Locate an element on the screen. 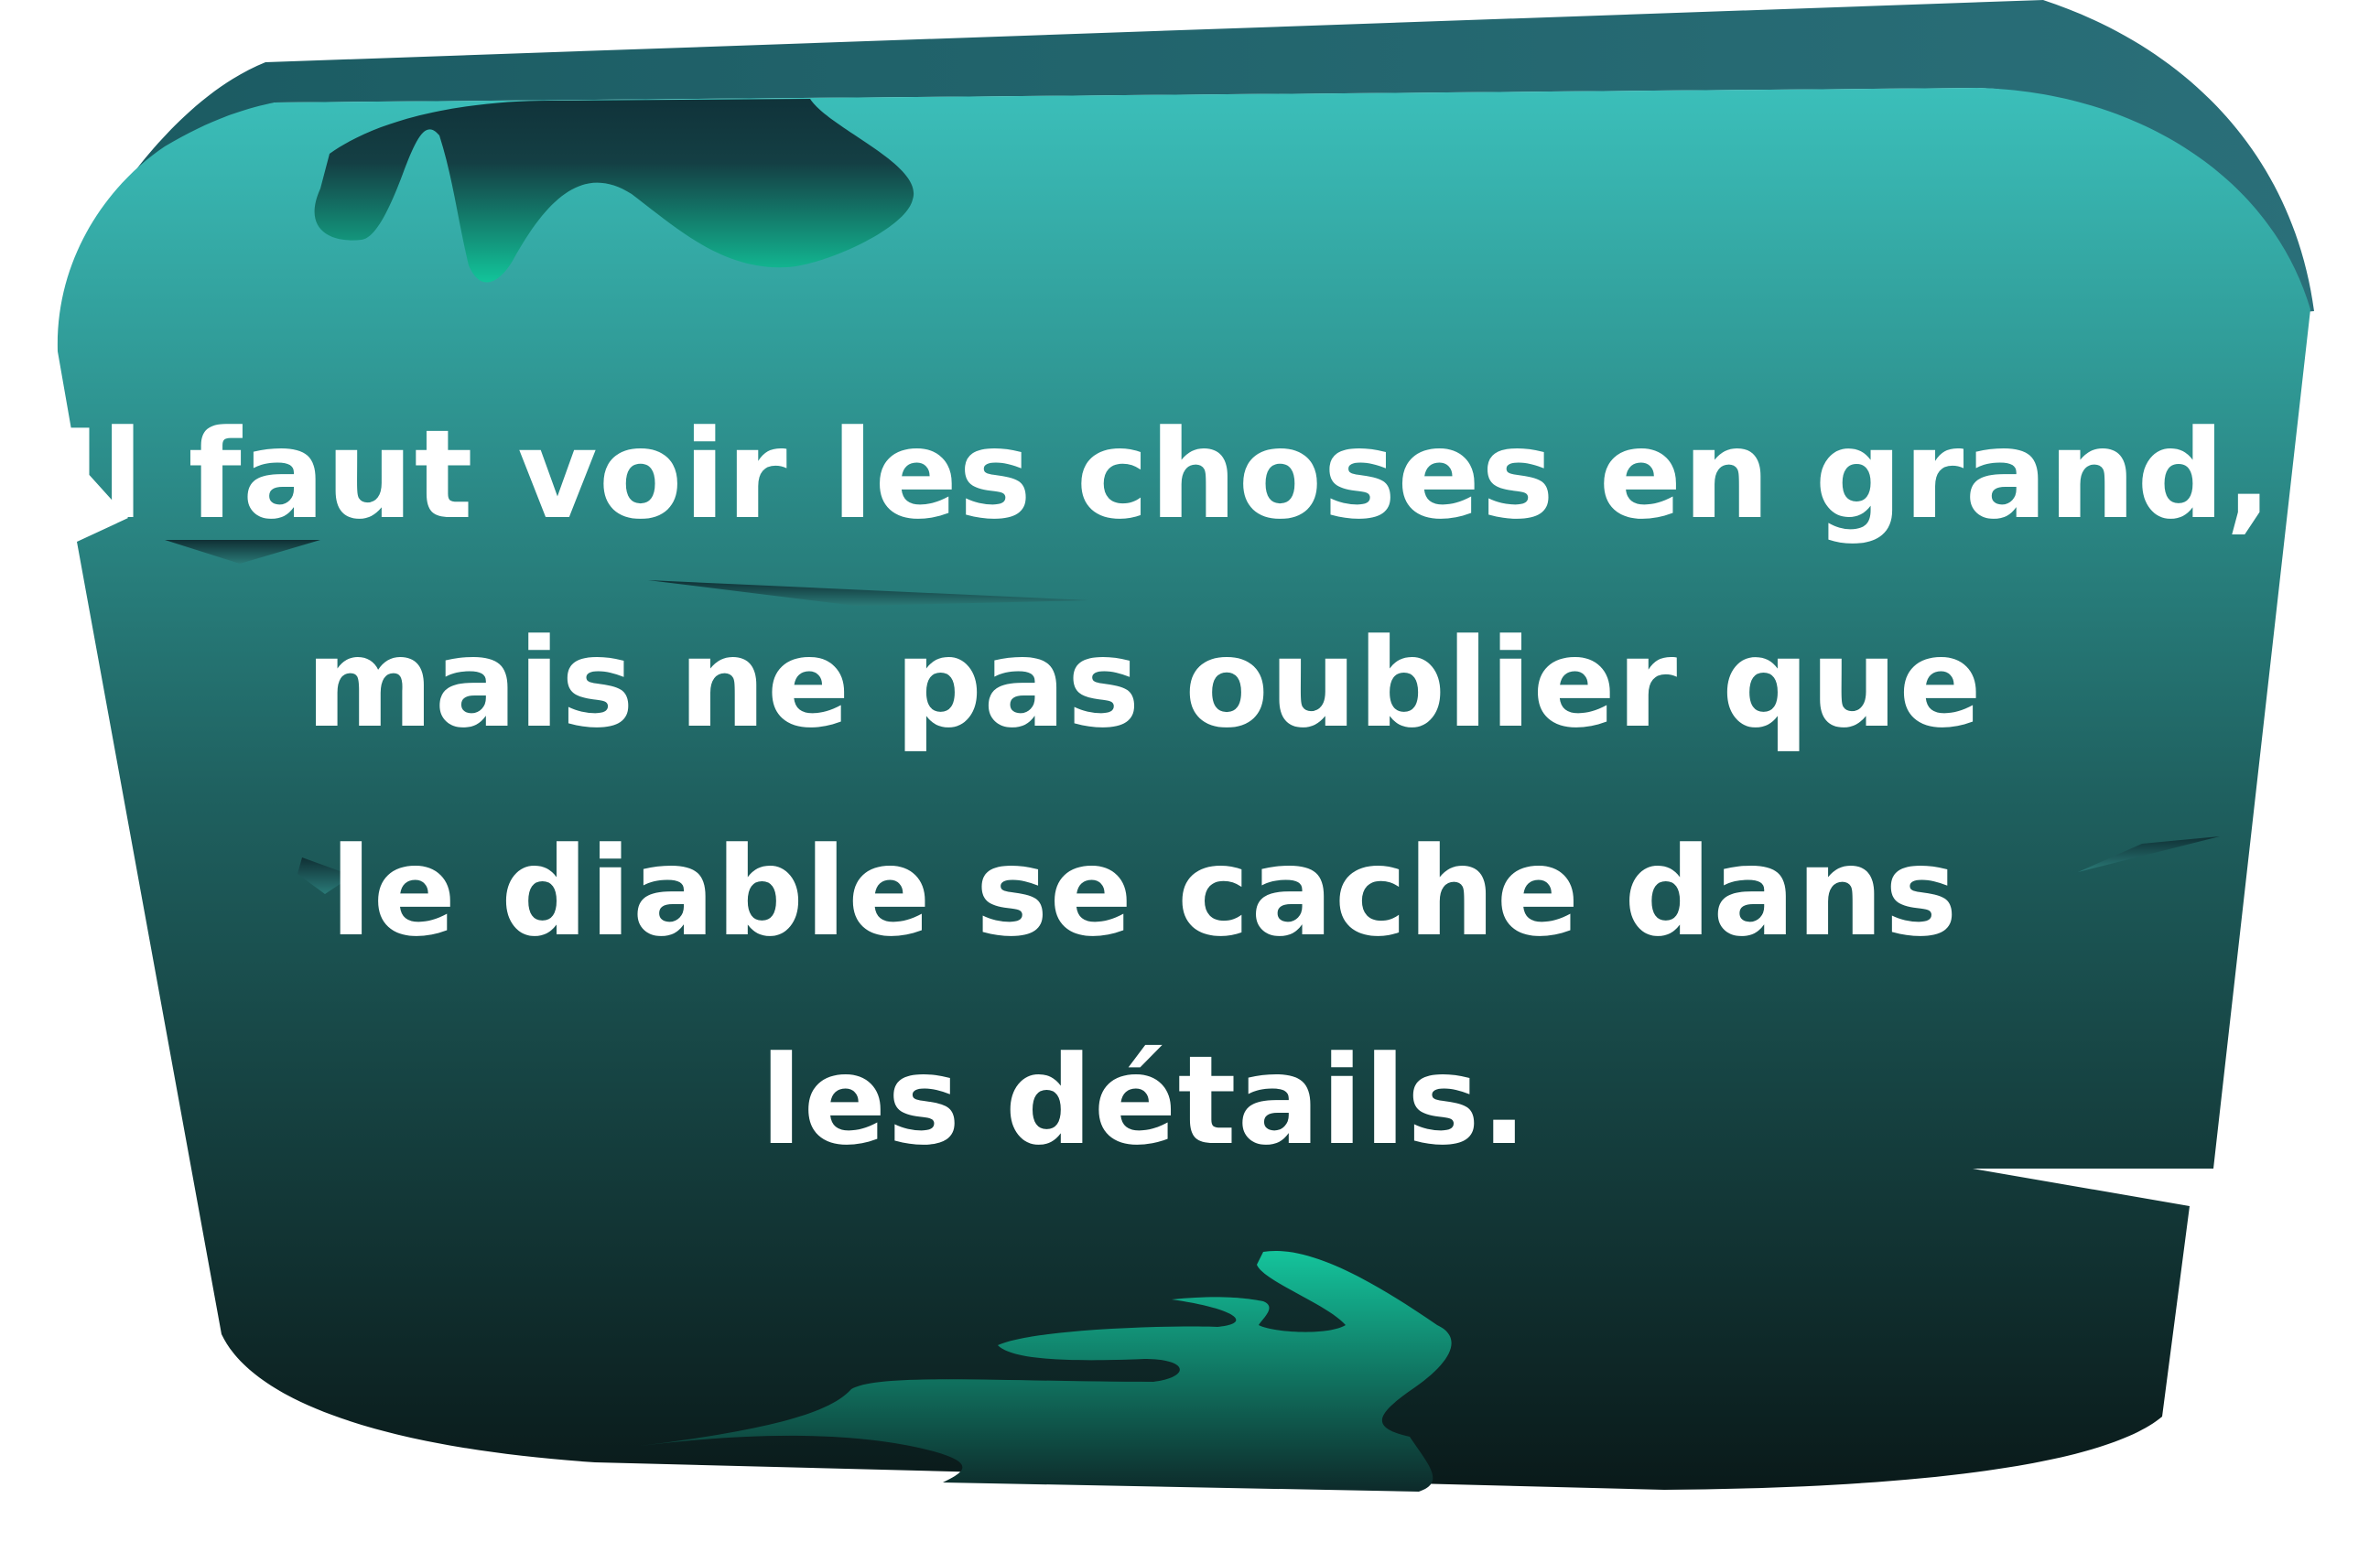  quote-line-3: le diable se cache dans is located at coordinates (1144, 892).